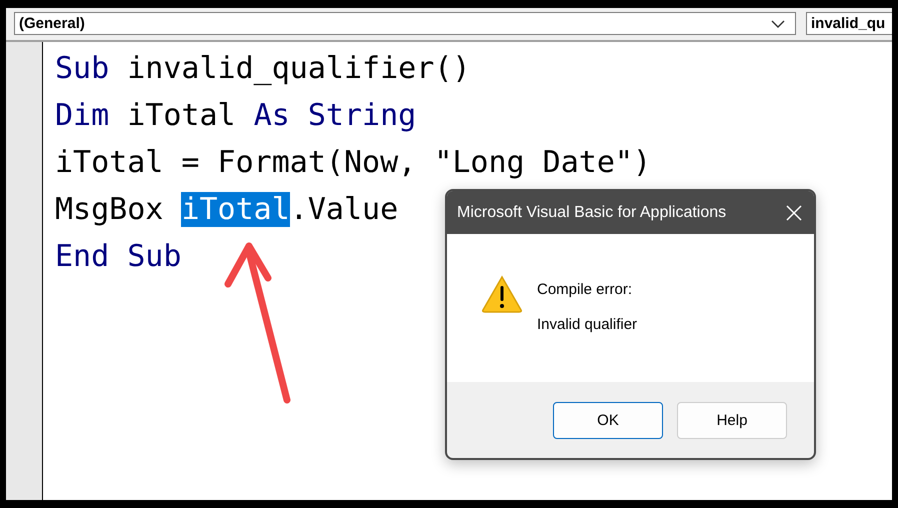 This screenshot has width=898, height=508. What do you see at coordinates (794, 212) in the screenshot?
I see `close-icon` at bounding box center [794, 212].